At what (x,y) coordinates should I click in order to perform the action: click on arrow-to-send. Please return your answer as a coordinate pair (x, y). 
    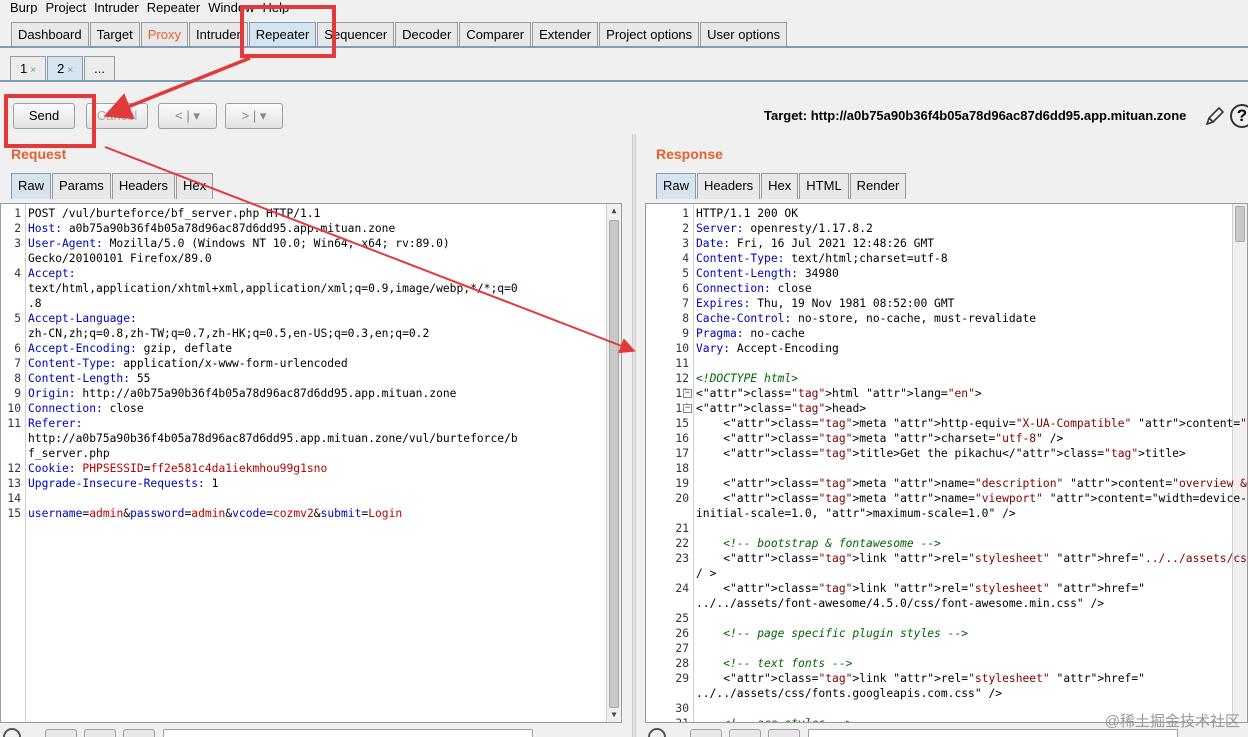
    Looking at the image, I should click on (177, 88).